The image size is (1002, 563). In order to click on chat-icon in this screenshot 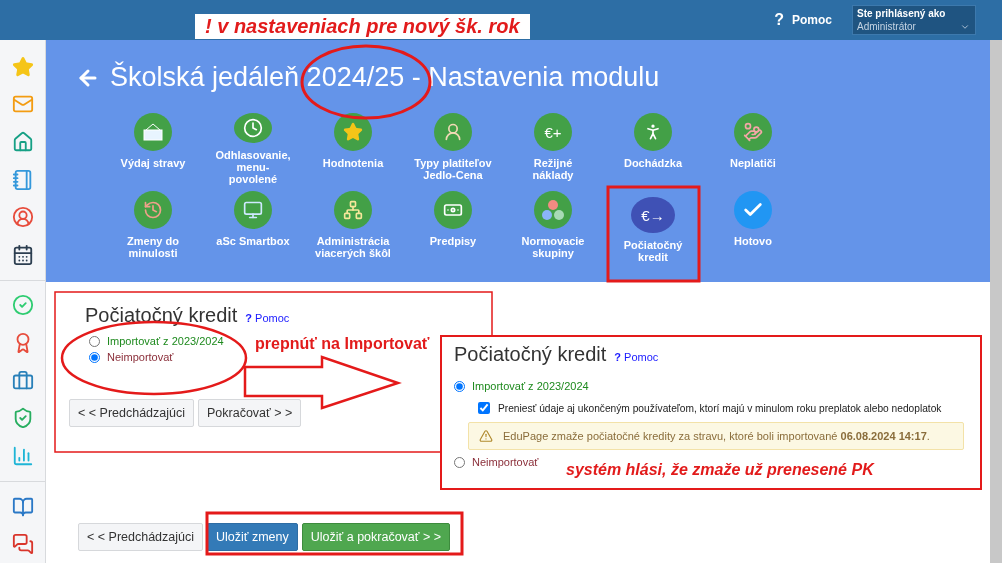, I will do `click(22, 544)`.